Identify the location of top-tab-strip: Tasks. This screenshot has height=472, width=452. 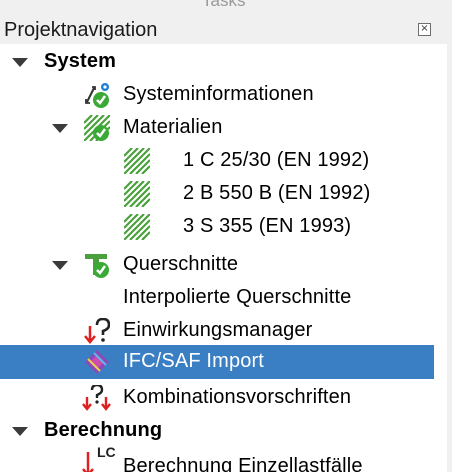
(226, 7).